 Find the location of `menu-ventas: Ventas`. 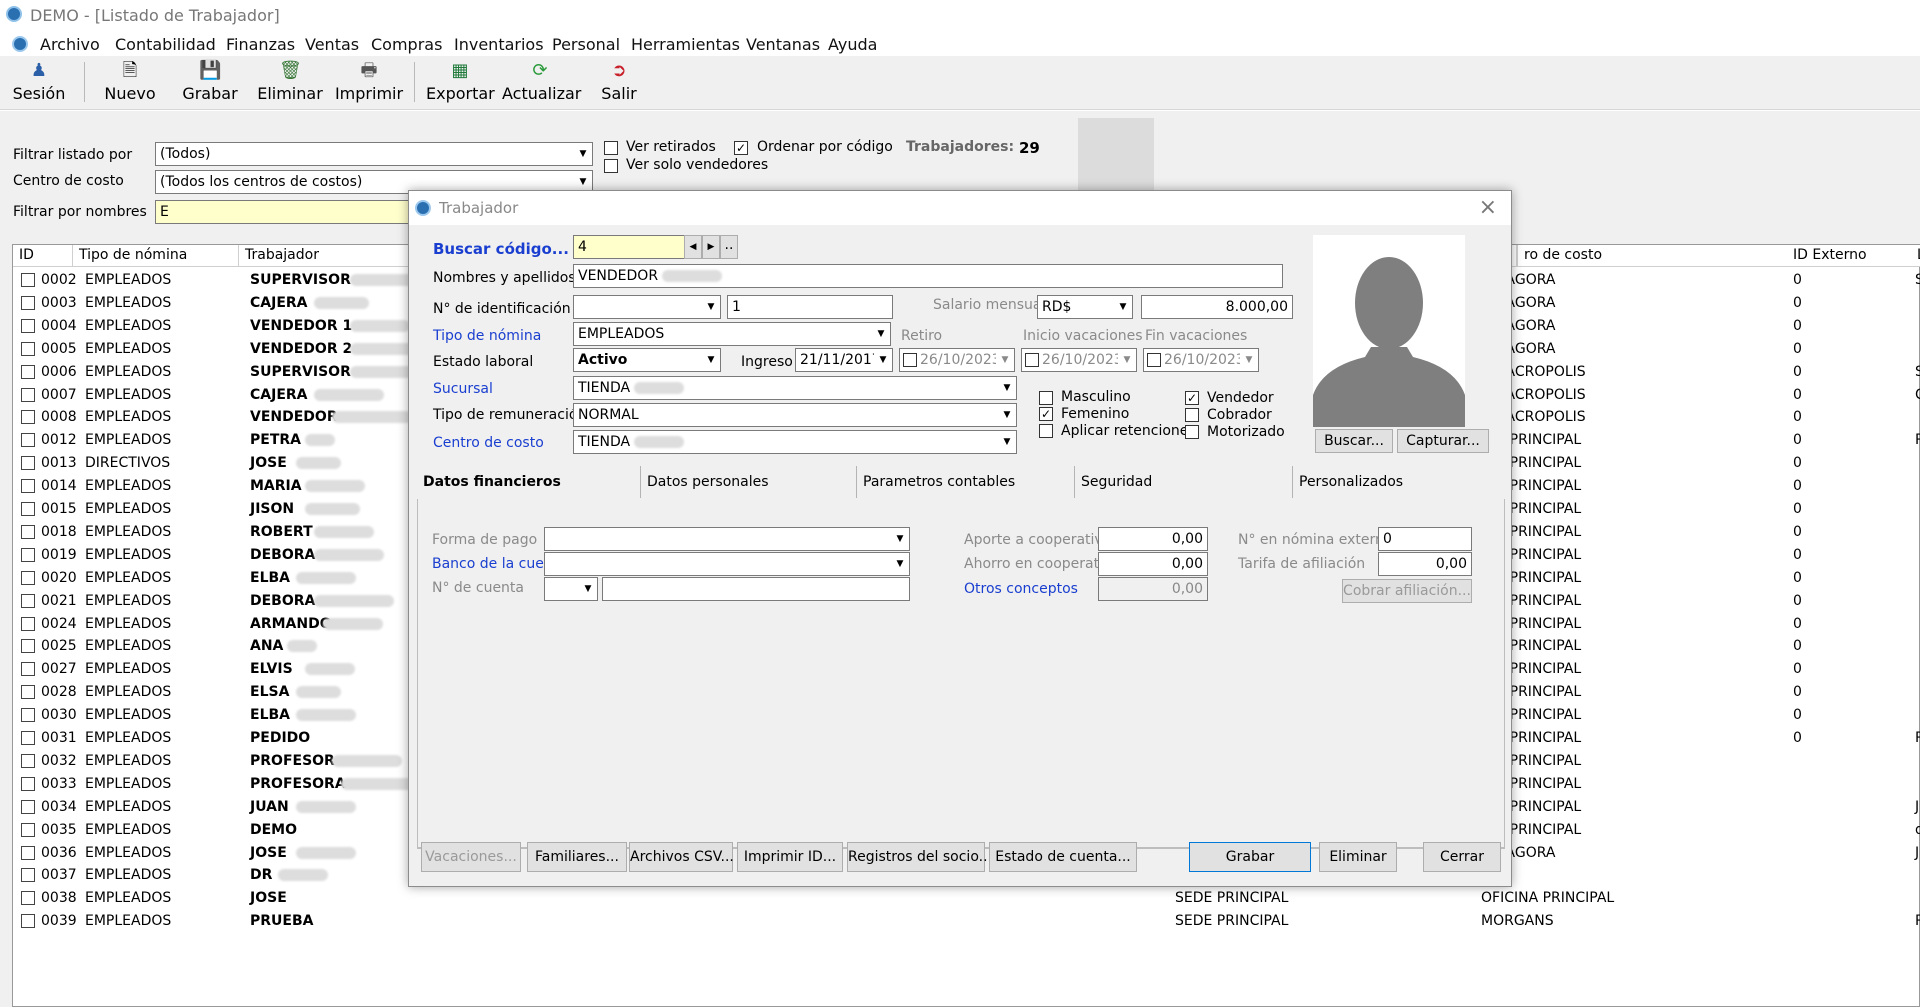

menu-ventas: Ventas is located at coordinates (332, 44).